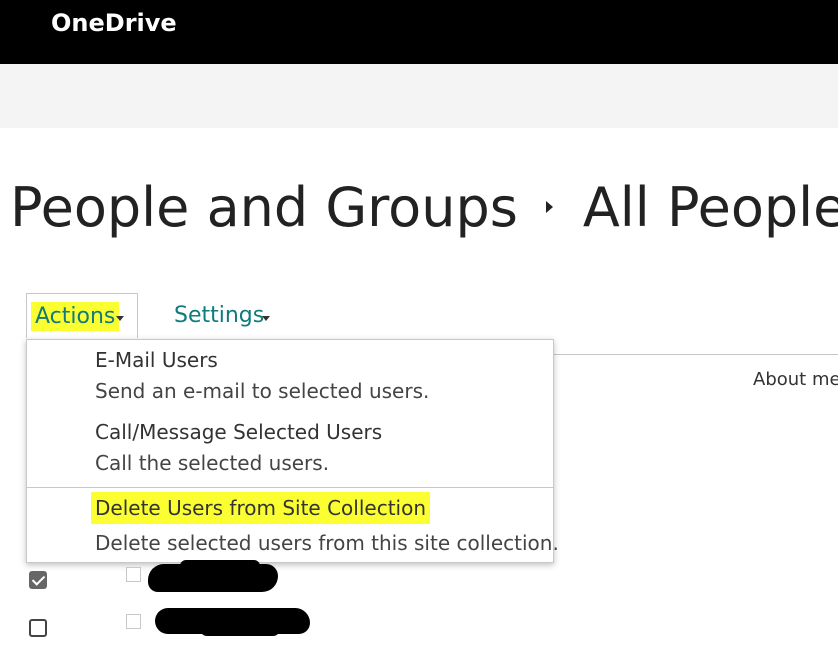  What do you see at coordinates (75, 316) in the screenshot?
I see `actions-label: Actions` at bounding box center [75, 316].